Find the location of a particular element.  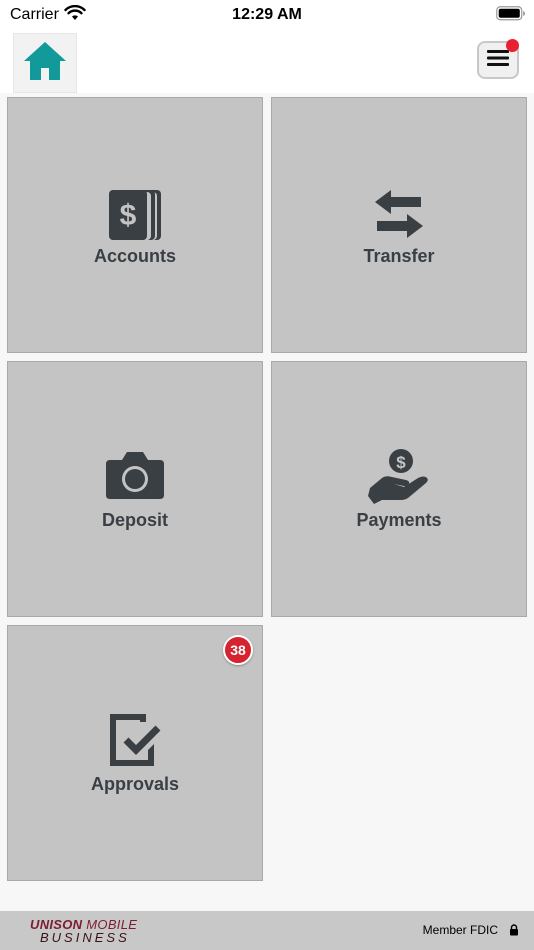

lock-icon is located at coordinates (514, 932).